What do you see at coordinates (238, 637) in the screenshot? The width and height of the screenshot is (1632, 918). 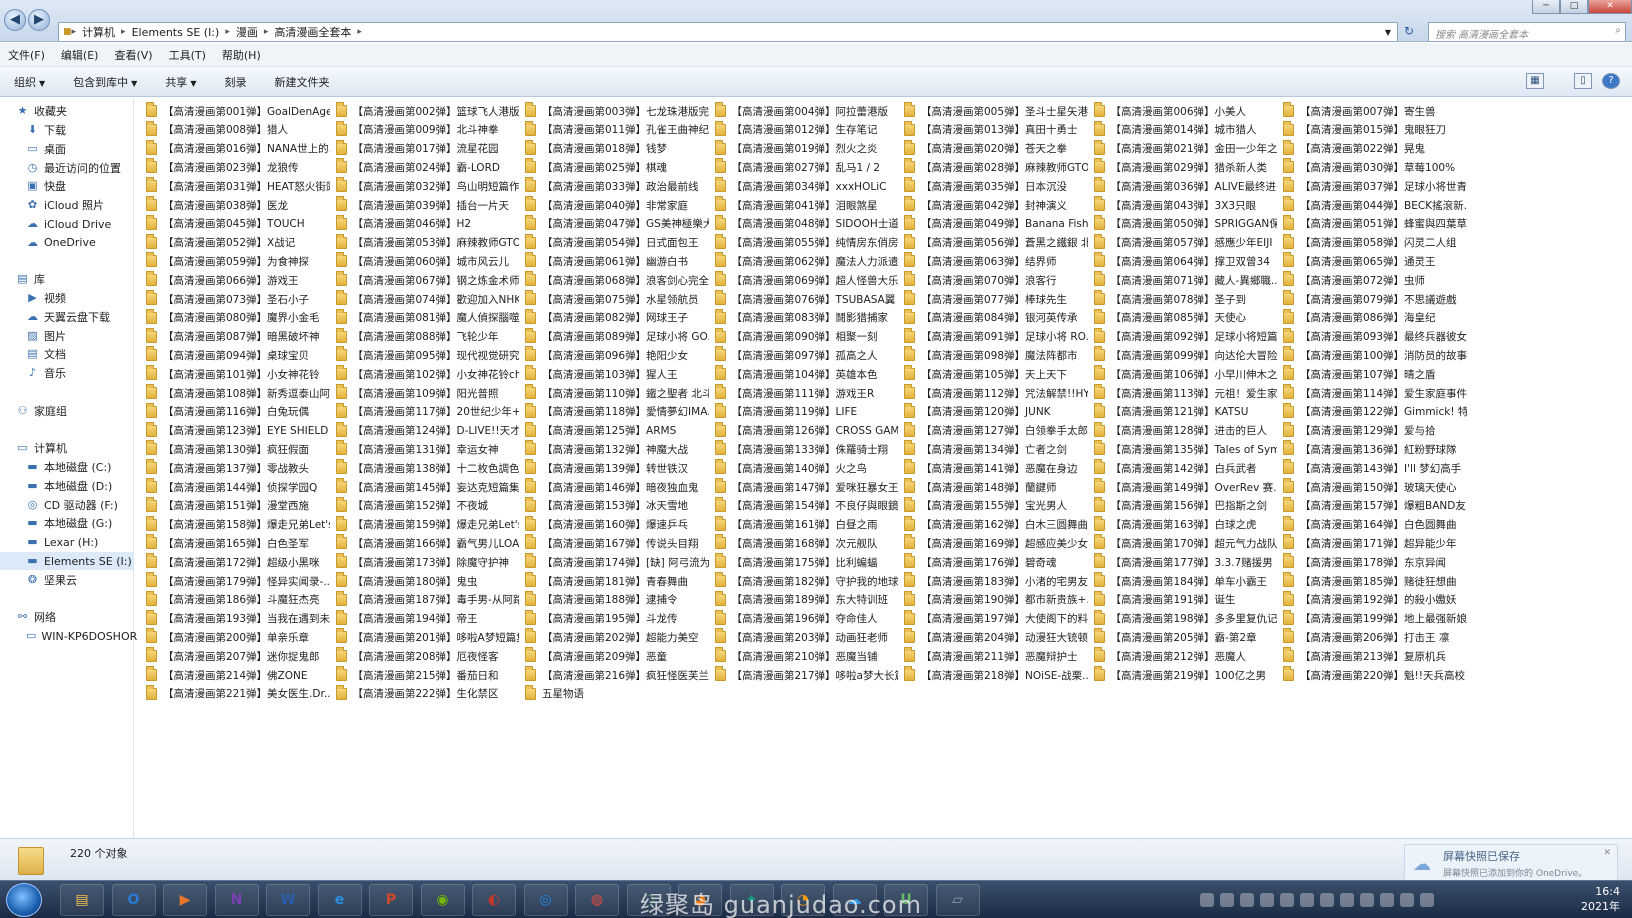 I see `folder-item: 【高清漫画第200弹】单亲乐章` at bounding box center [238, 637].